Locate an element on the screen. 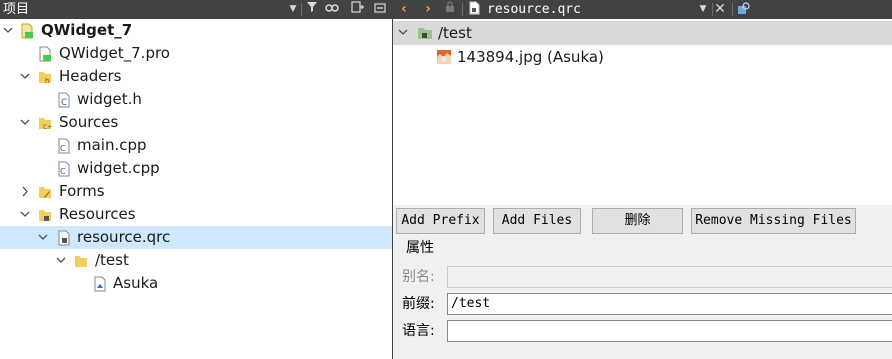 The height and width of the screenshot is (359, 892). tree-item-label: Resources is located at coordinates (97, 214).